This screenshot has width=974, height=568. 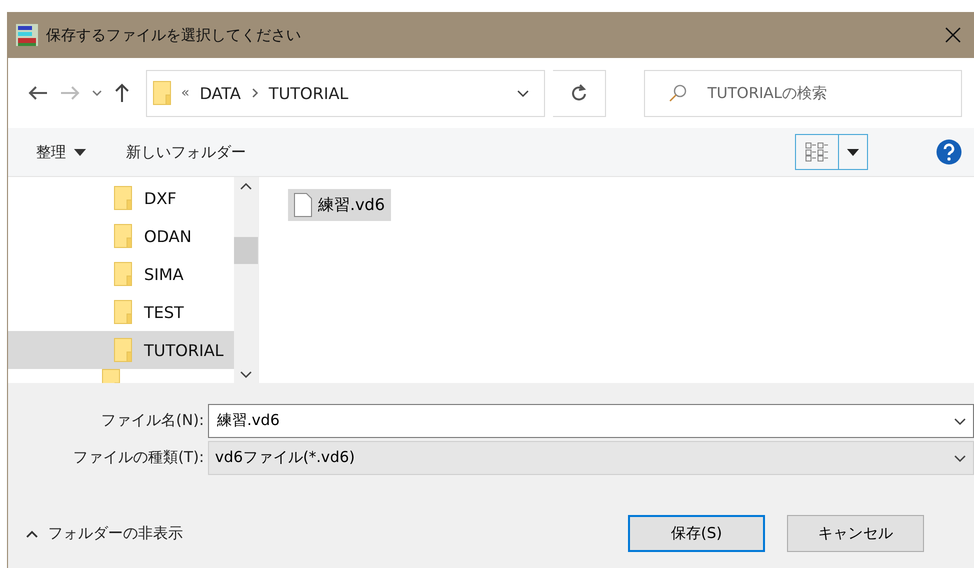 What do you see at coordinates (803, 93) in the screenshot?
I see `search-box: TUTORIALの検索` at bounding box center [803, 93].